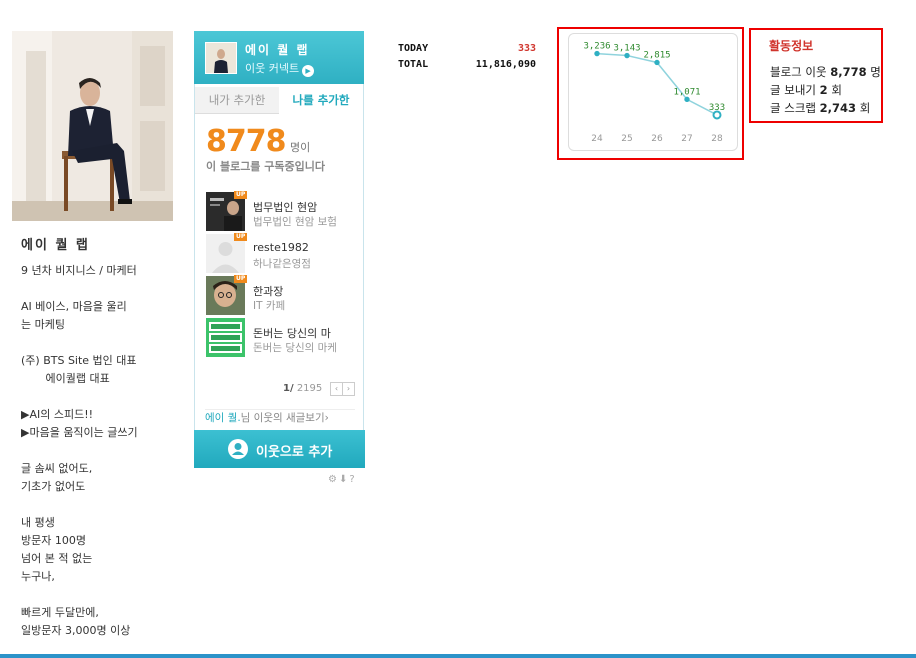 Image resolution: width=916 pixels, height=658 pixels. I want to click on activity-value: 2,743, so click(838, 108).